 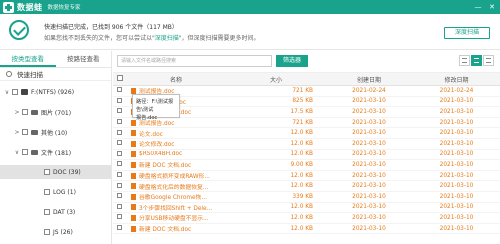 What do you see at coordinates (35, 112) in the screenshot?
I see `tree-item: > 图片 (701)` at bounding box center [35, 112].